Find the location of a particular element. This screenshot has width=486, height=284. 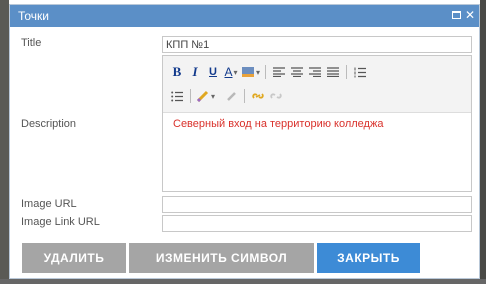

close-icon: ✕ is located at coordinates (470, 15).